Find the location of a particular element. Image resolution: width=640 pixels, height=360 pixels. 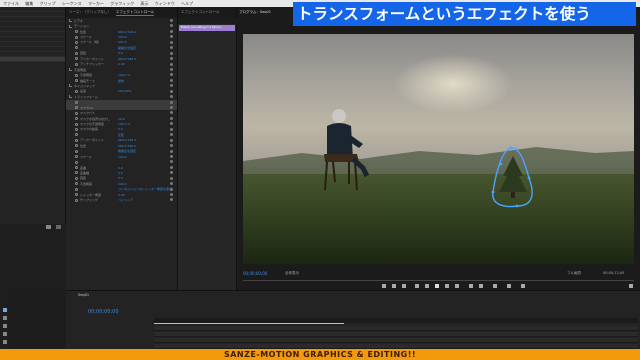

extract-icon is located at coordinates (481, 286).